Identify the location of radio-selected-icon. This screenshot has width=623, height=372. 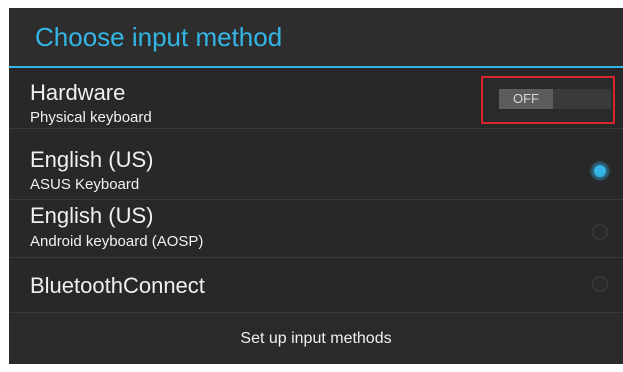
(600, 171).